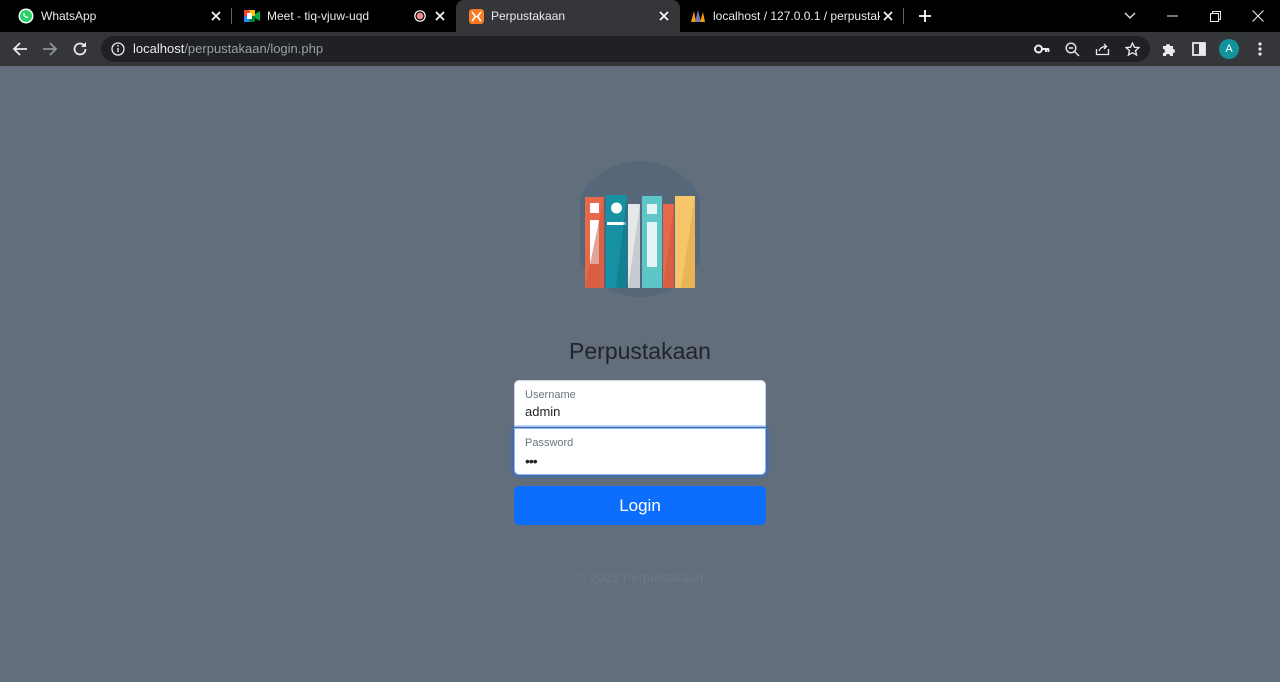 The image size is (1280, 682). What do you see at coordinates (796, 16) in the screenshot?
I see `tab-title: localhost / 127.0.0.1 / perpustakaan` at bounding box center [796, 16].